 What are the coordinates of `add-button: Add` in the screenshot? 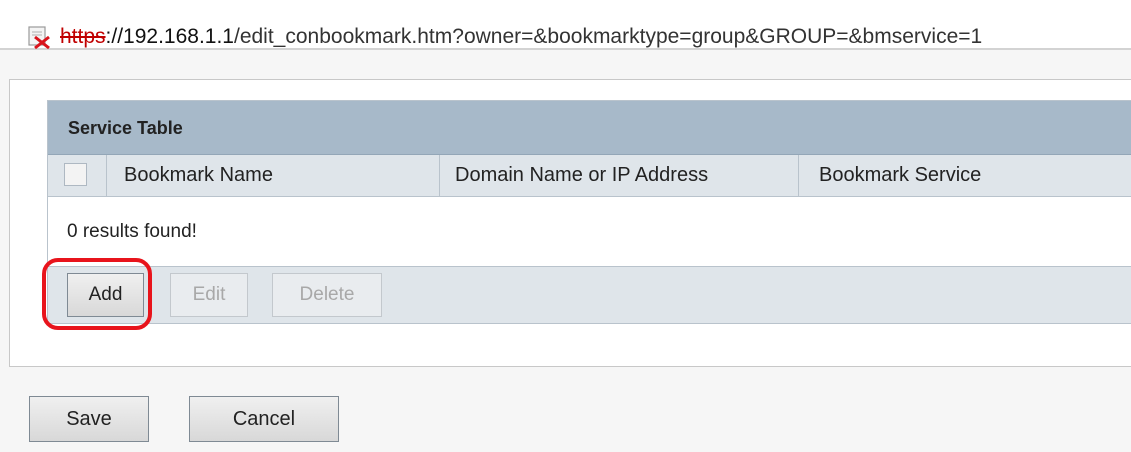 It's located at (105, 295).